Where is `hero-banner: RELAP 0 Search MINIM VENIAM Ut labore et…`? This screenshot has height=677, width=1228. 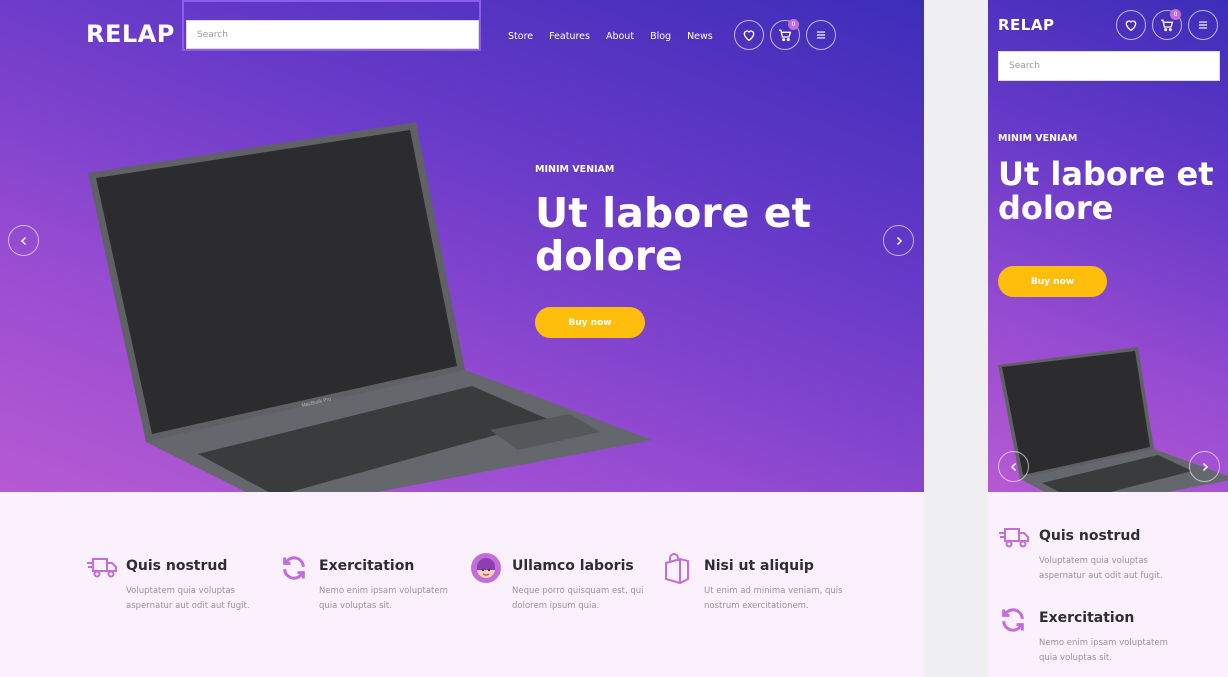
hero-banner: RELAP 0 Search MINIM VENIAM Ut labore et… is located at coordinates (1108, 246).